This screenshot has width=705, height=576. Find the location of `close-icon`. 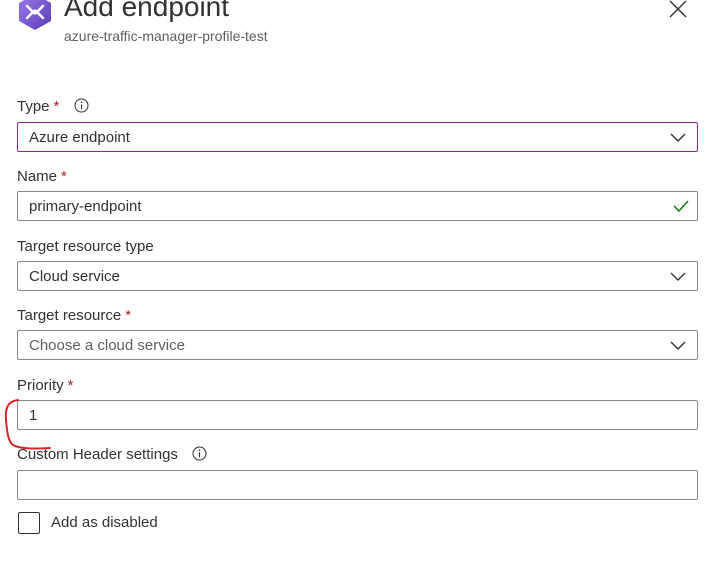

close-icon is located at coordinates (678, 9).